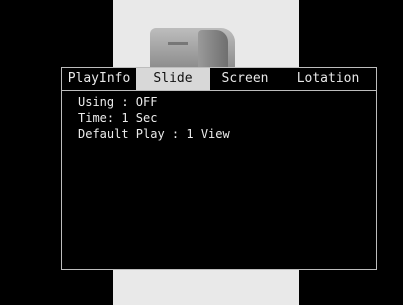 This screenshot has height=305, width=403. I want to click on menu-tab-bar: PlayInfo Slide Screen Lotation, so click(219, 79).